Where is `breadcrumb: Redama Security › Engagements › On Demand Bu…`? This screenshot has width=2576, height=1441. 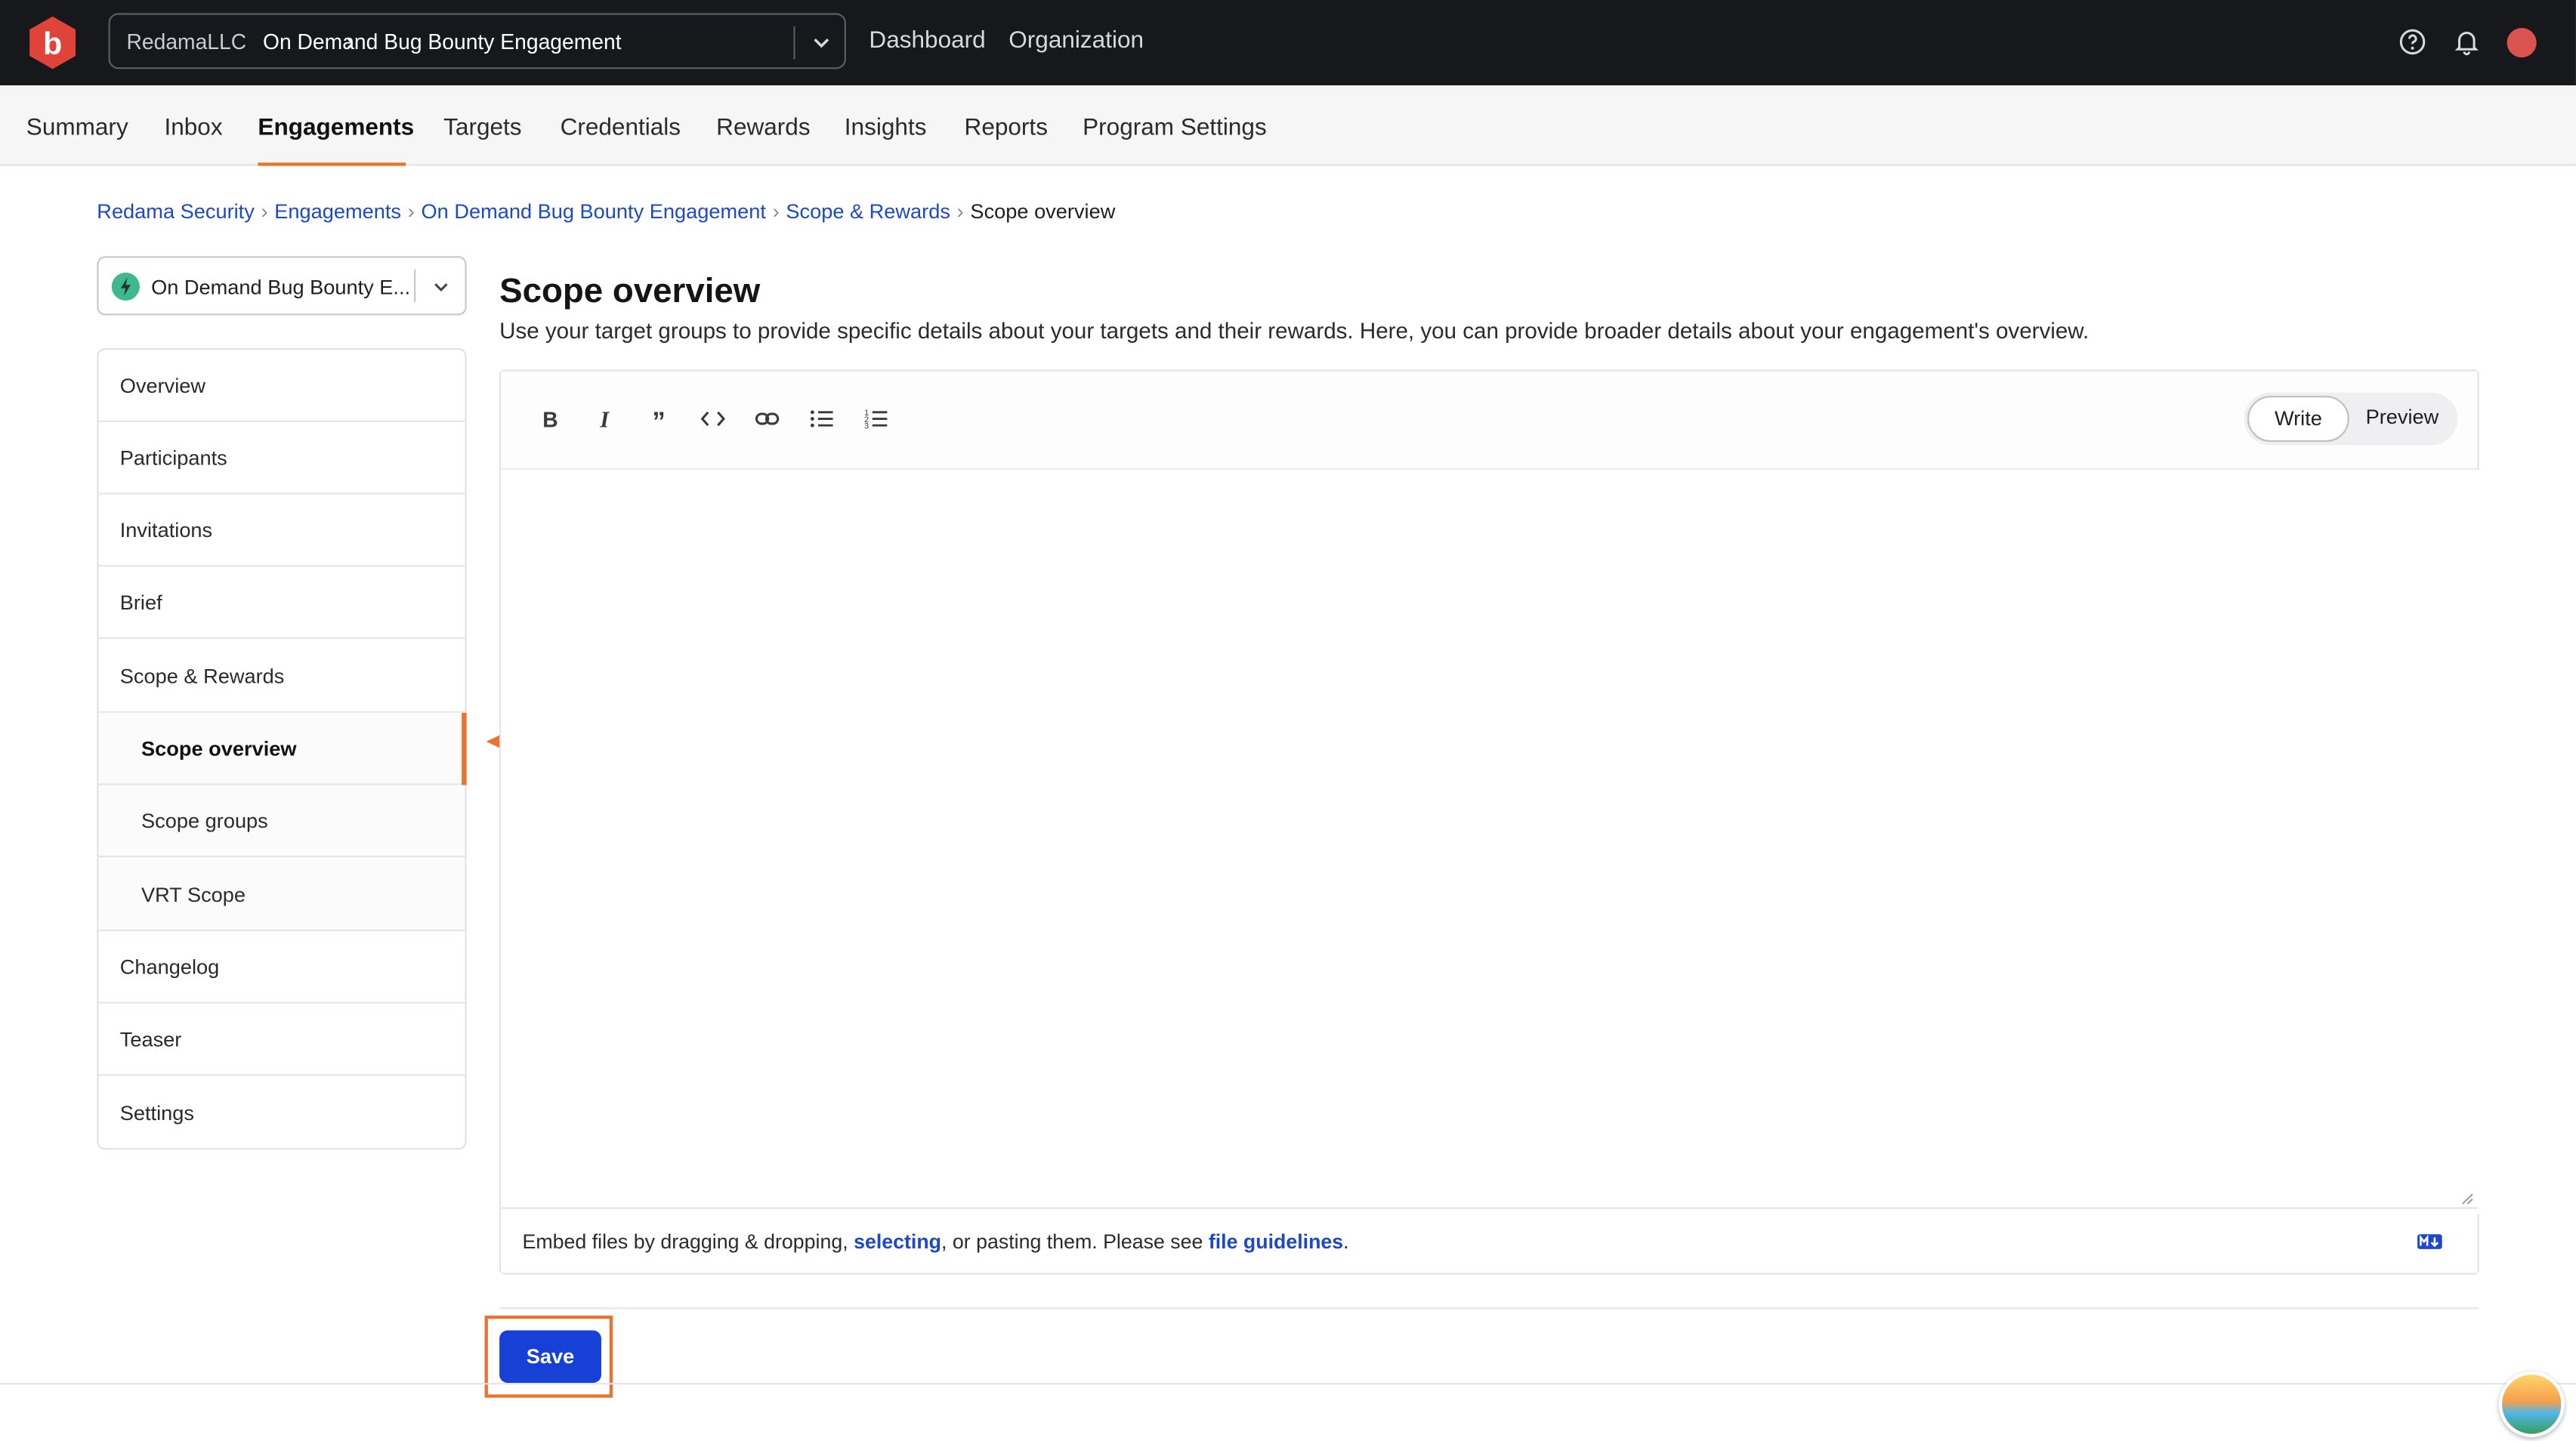
breadcrumb: Redama Security › Engagements › On Demand Bu… is located at coordinates (606, 211).